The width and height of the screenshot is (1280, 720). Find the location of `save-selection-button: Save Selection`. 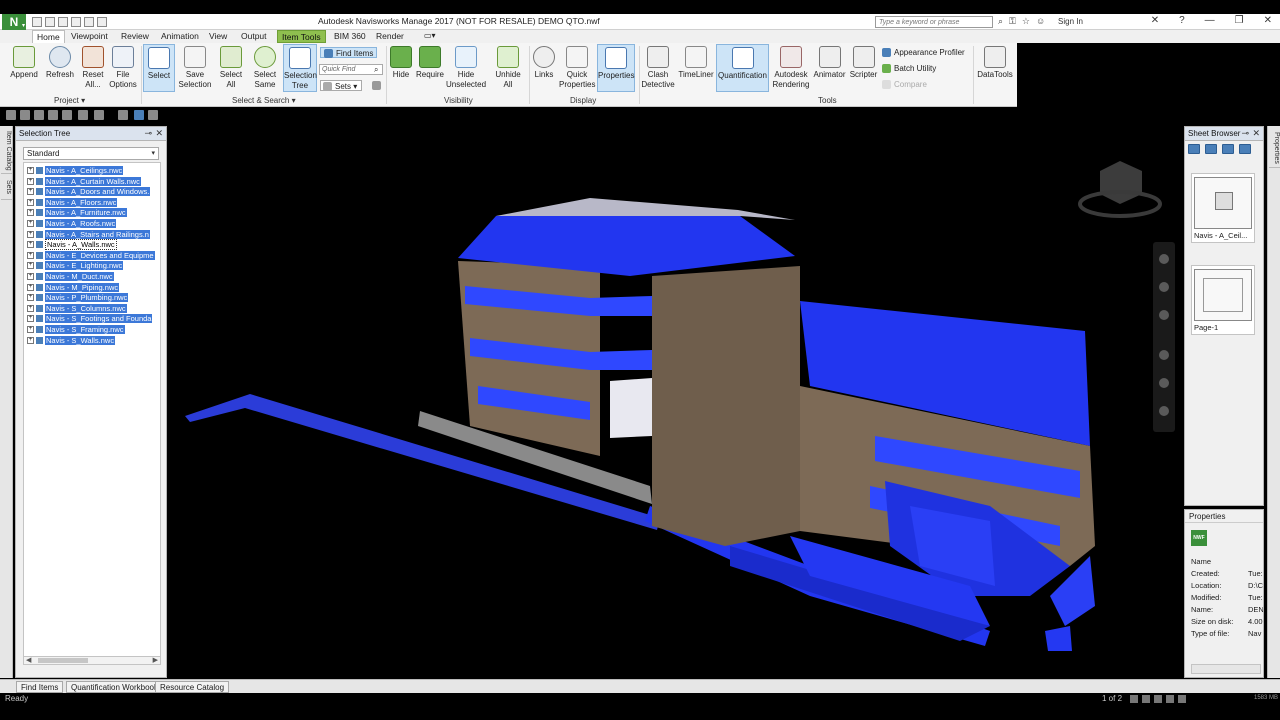

save-selection-button: Save Selection is located at coordinates (195, 68).